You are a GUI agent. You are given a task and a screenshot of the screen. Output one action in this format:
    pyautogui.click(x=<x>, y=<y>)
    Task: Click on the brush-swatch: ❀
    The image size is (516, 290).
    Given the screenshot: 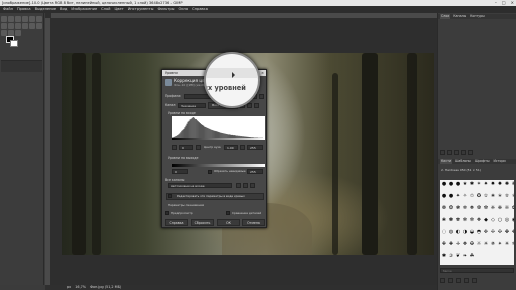 What is the action you would take?
    pyautogui.click(x=444, y=220)
    